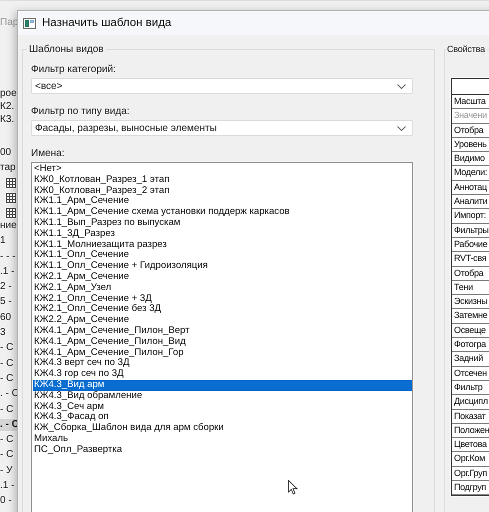 The image size is (489, 512). Describe the element at coordinates (107, 23) in the screenshot. I see `window-title: Назначить шаблон вида` at that location.